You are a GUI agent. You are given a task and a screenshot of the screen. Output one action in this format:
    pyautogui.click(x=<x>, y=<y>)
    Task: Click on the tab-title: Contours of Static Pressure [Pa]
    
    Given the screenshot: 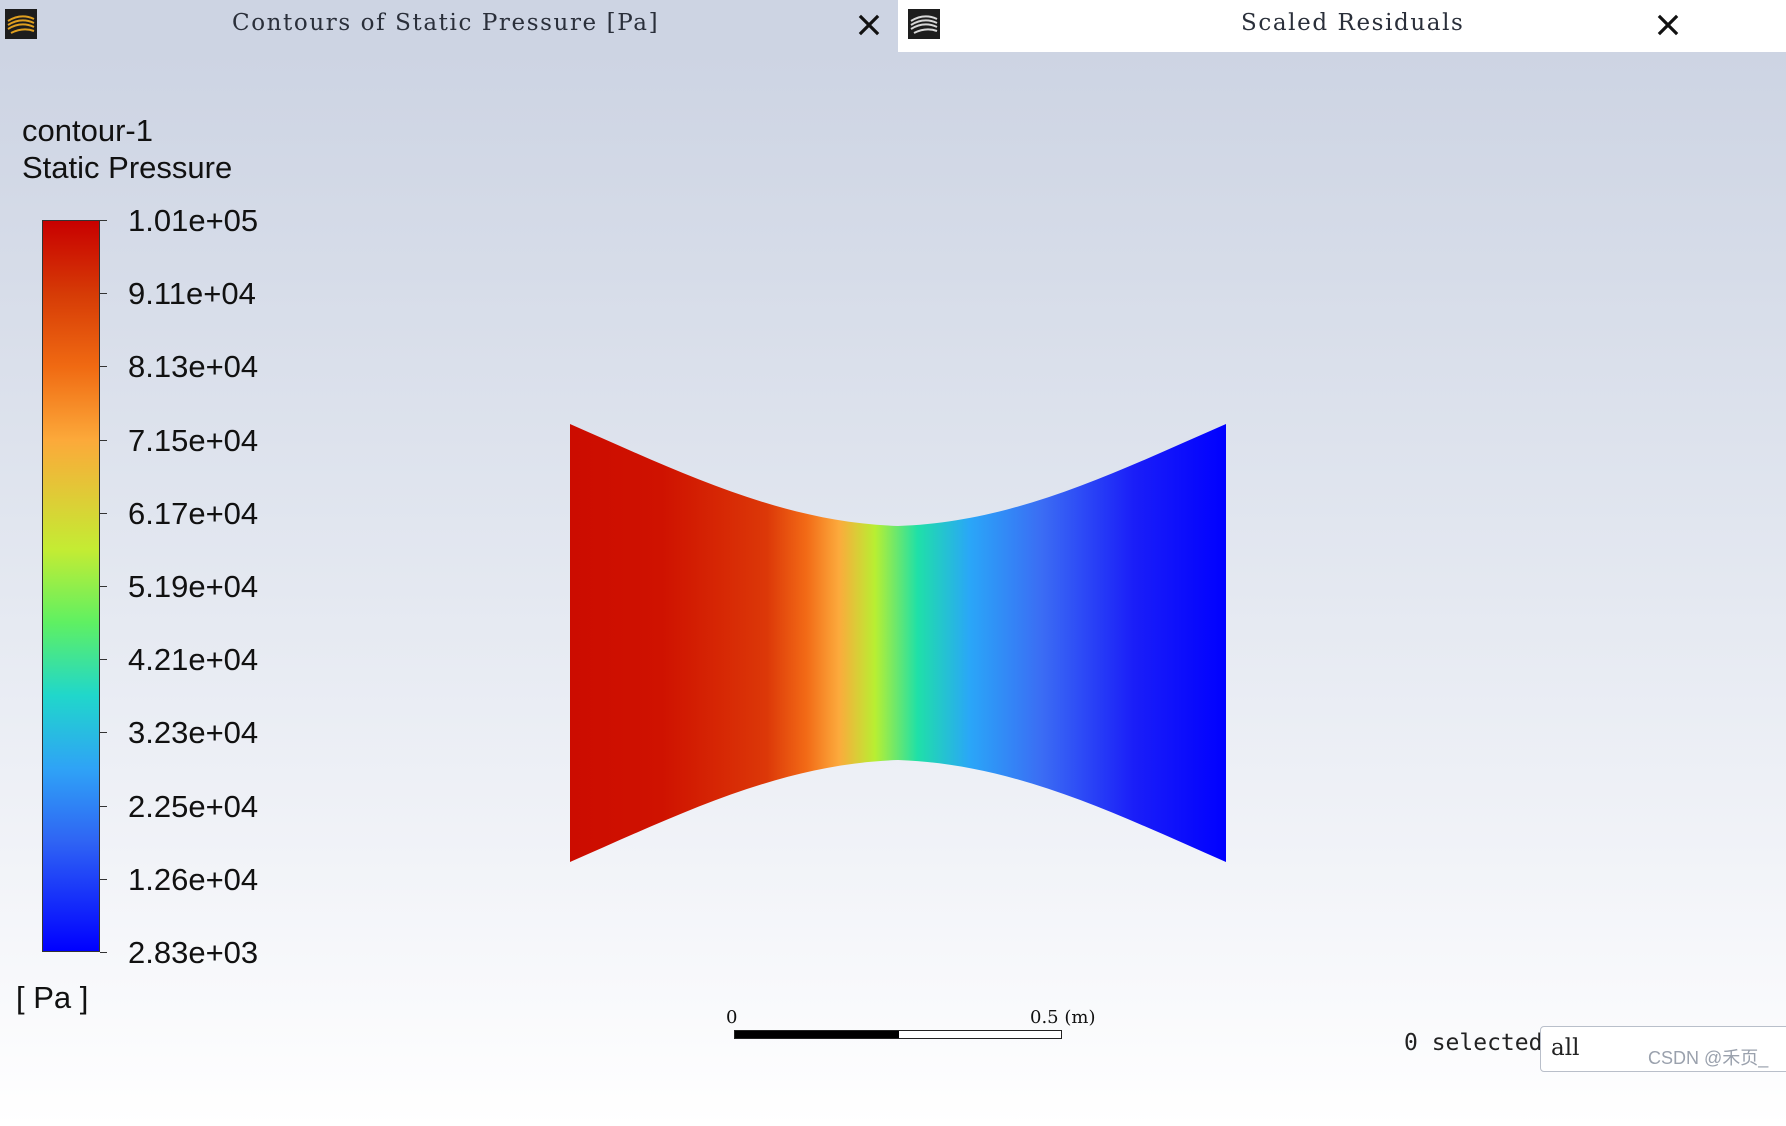 What is the action you would take?
    pyautogui.click(x=446, y=23)
    